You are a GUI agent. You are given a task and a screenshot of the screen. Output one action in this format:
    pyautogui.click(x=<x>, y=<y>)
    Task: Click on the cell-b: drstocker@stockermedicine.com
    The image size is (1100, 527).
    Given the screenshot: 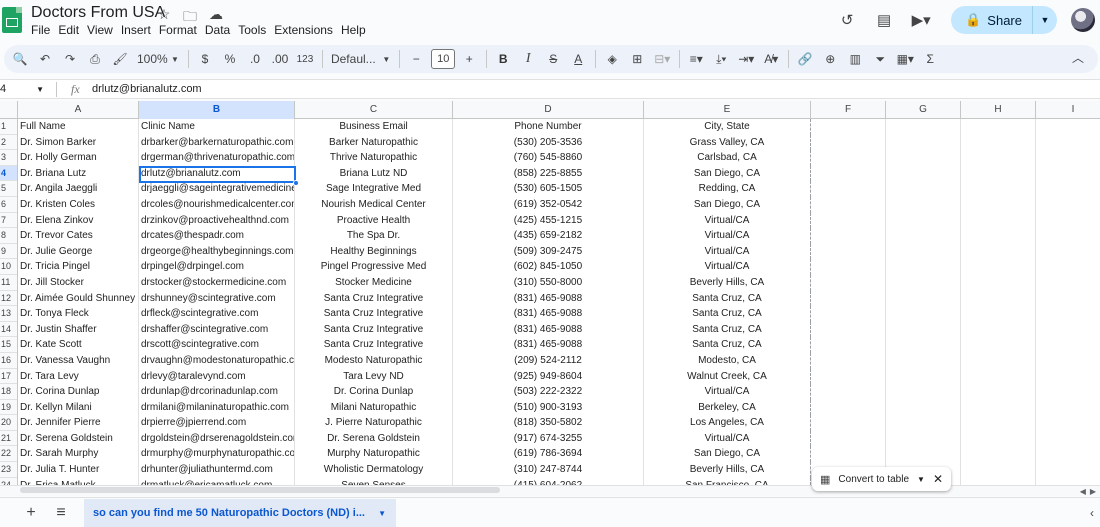 What is the action you would take?
    pyautogui.click(x=217, y=282)
    